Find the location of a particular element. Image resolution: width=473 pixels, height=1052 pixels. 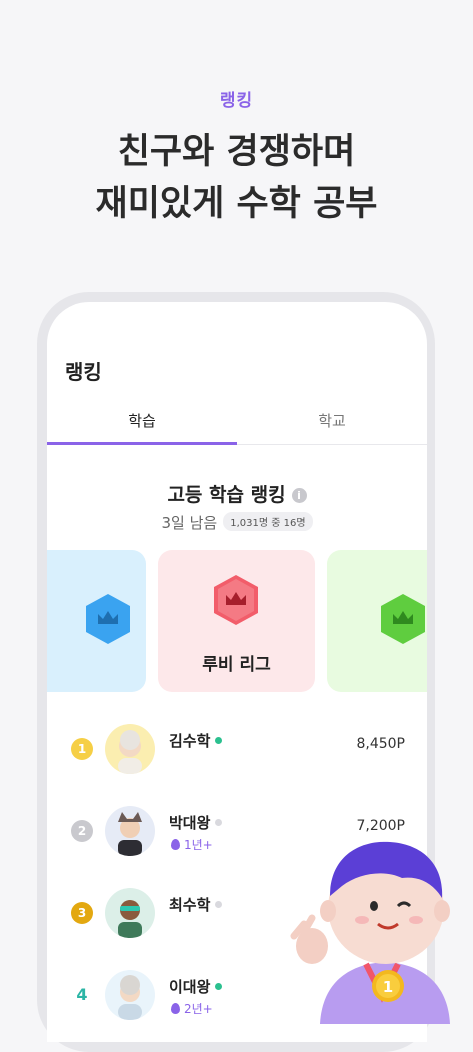

position-pill: 1,031명 중 16명 is located at coordinates (268, 521).